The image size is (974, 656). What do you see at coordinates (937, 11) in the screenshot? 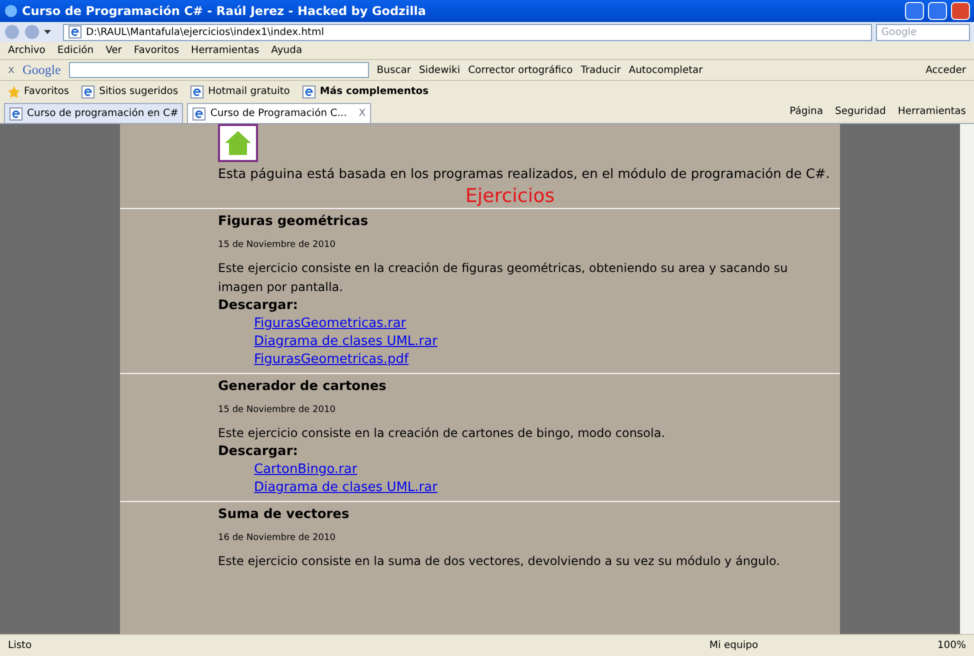
I see `maximize-icon` at bounding box center [937, 11].